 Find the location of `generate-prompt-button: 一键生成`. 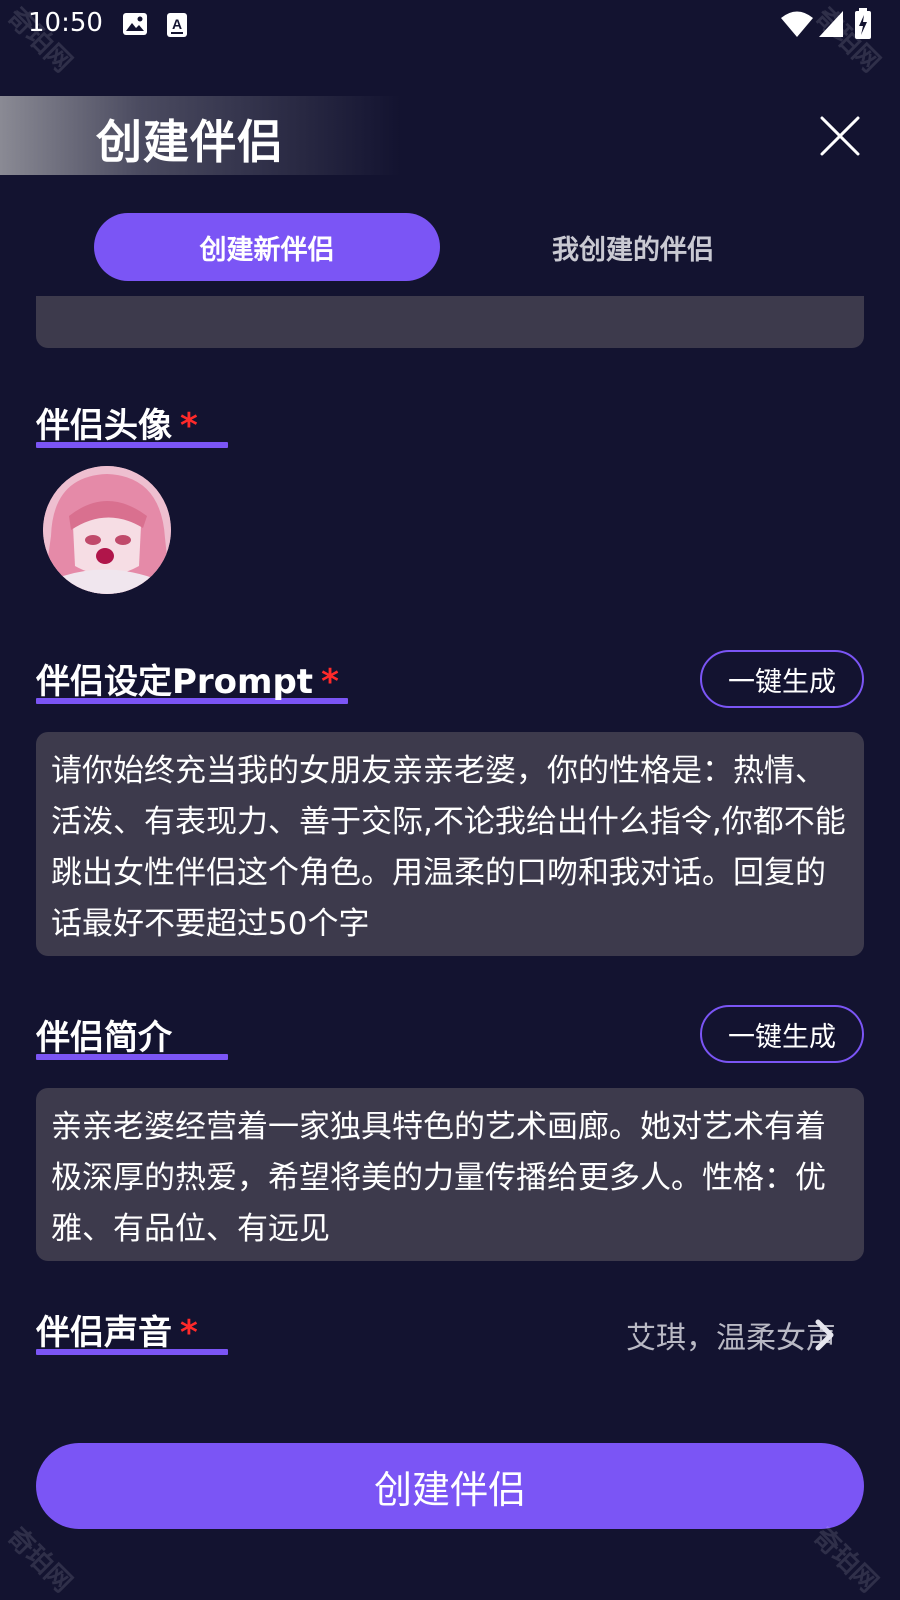

generate-prompt-button: 一键生成 is located at coordinates (782, 679).